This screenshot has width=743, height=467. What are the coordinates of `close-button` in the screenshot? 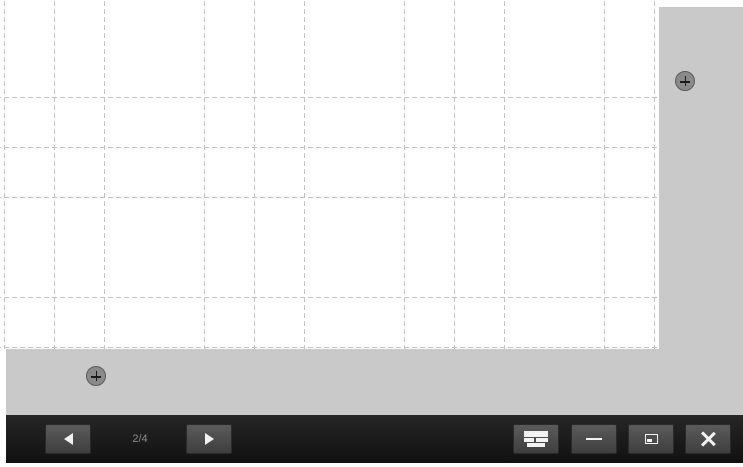 It's located at (708, 439).